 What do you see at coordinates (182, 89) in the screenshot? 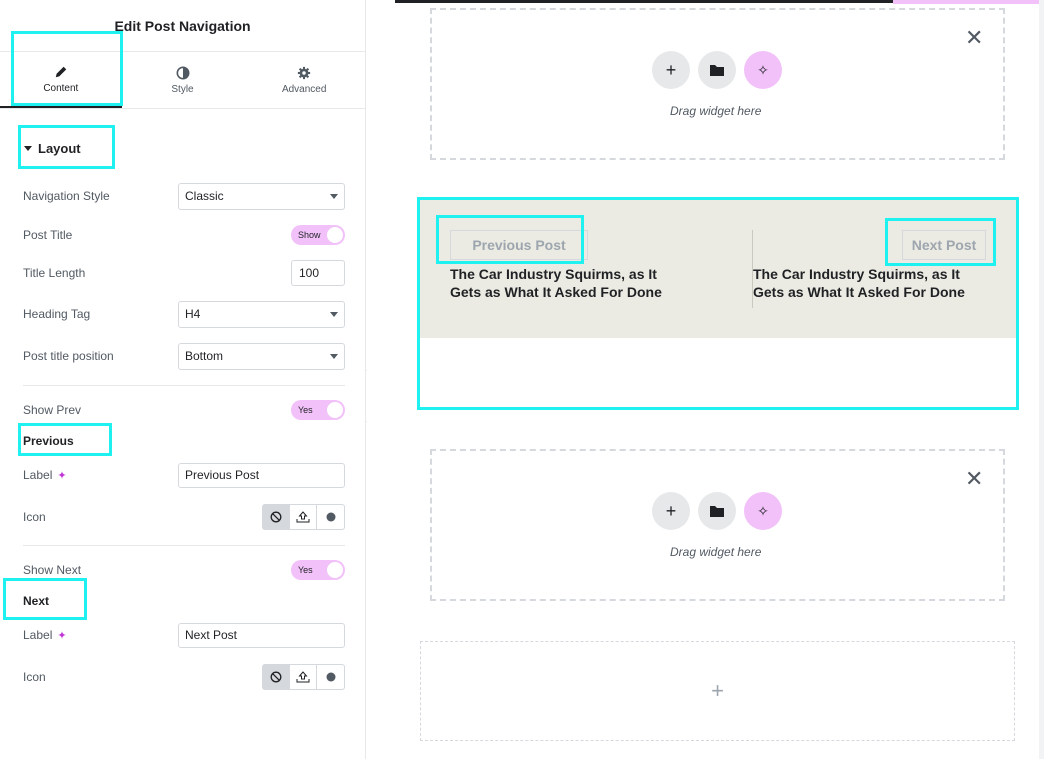
I see `tab-style-label: Style` at bounding box center [182, 89].